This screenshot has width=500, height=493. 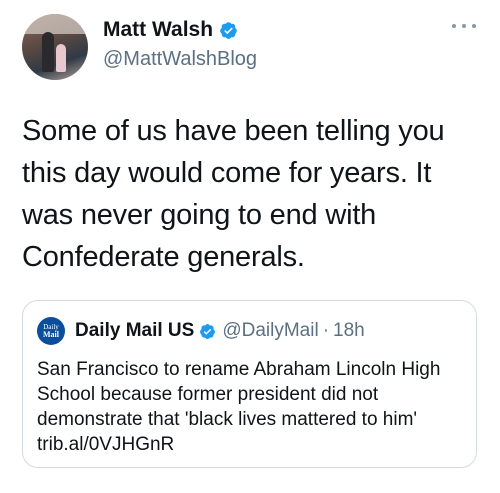 I want to click on quoted-author-name: Daily Mail US, so click(x=134, y=331).